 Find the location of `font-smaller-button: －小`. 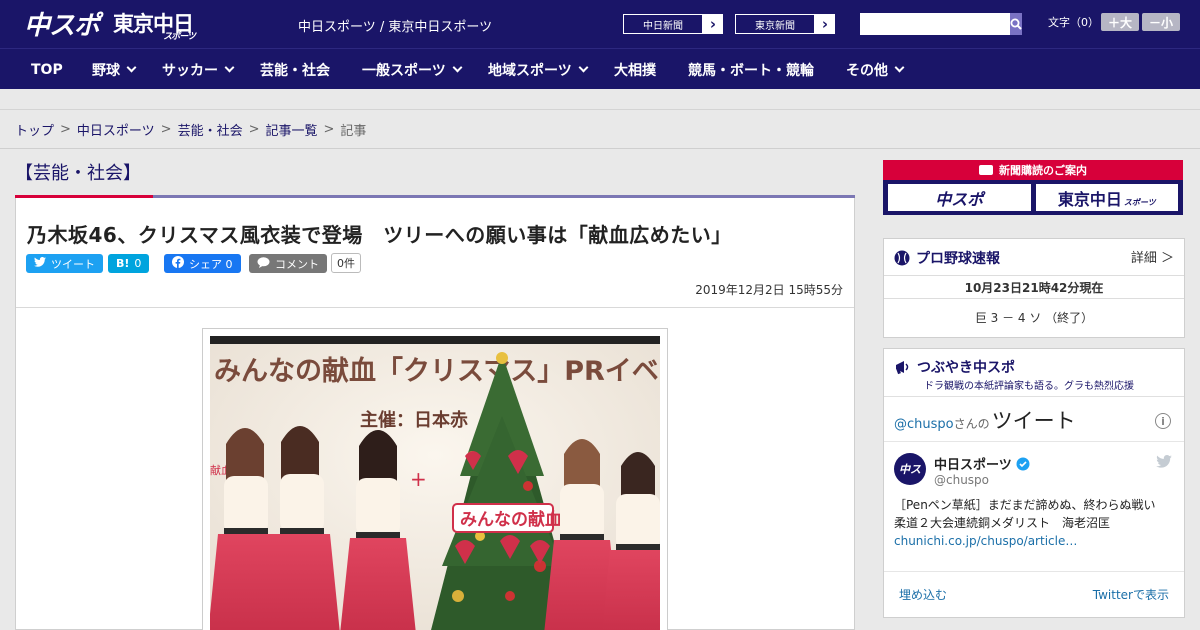

font-smaller-button: －小 is located at coordinates (1161, 22).